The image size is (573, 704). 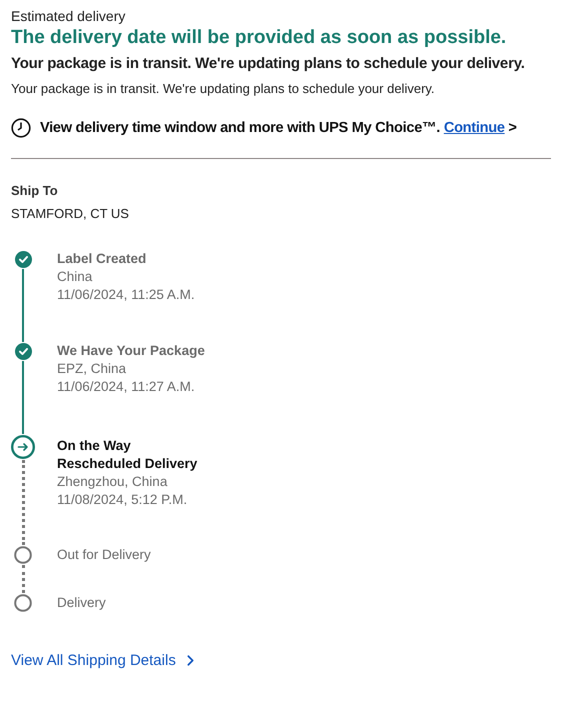 I want to click on step-title: We Have Your Package, so click(x=131, y=351).